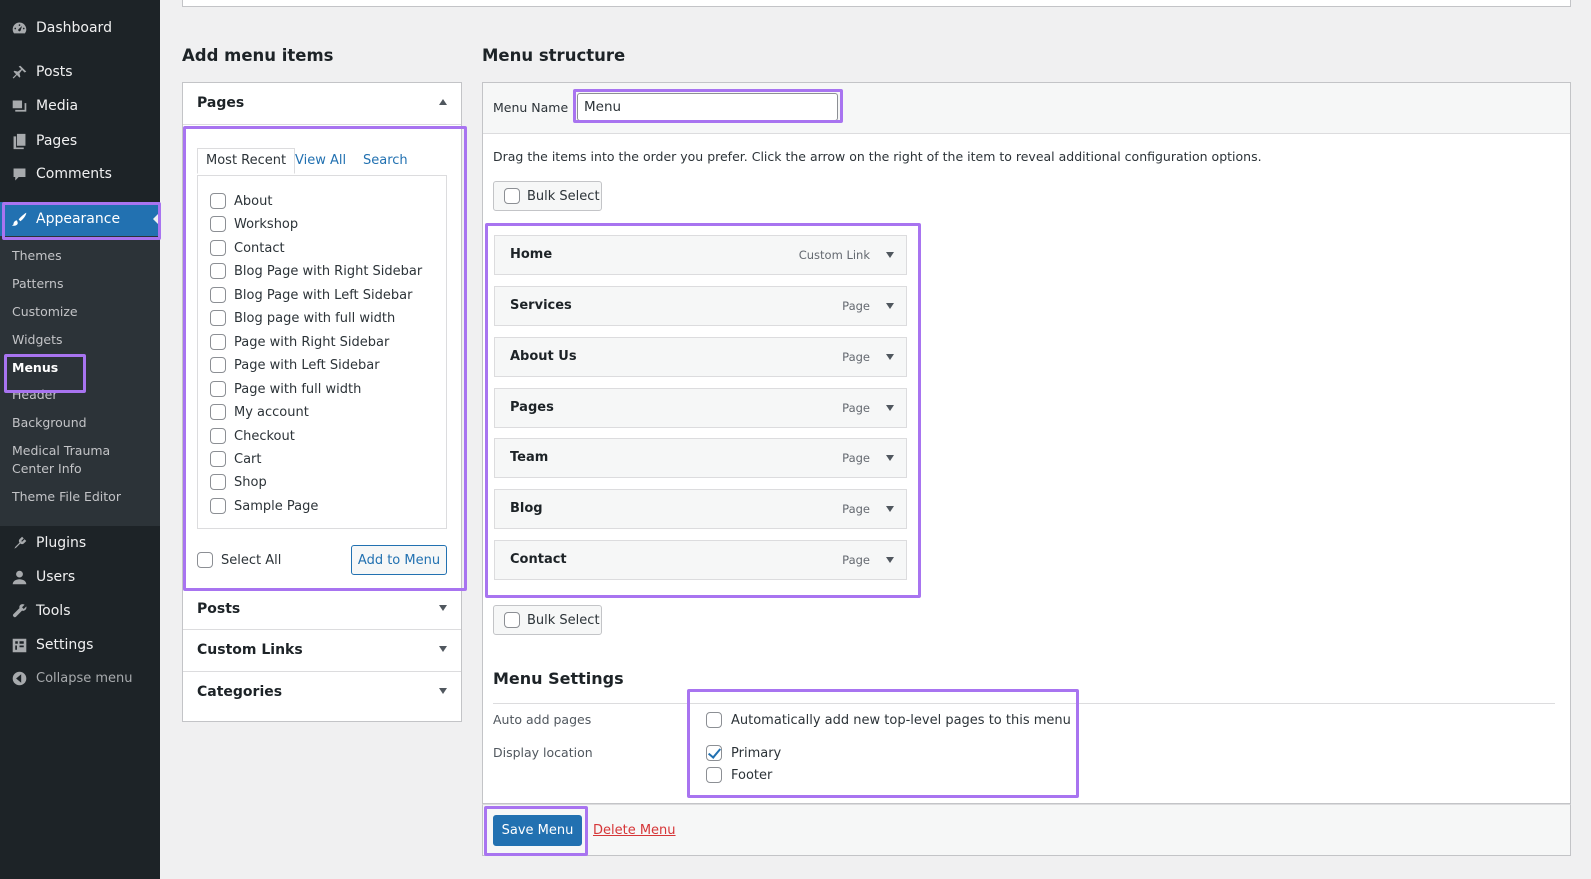 The image size is (1591, 879). I want to click on sidebar-item-tools: Tools, so click(80, 611).